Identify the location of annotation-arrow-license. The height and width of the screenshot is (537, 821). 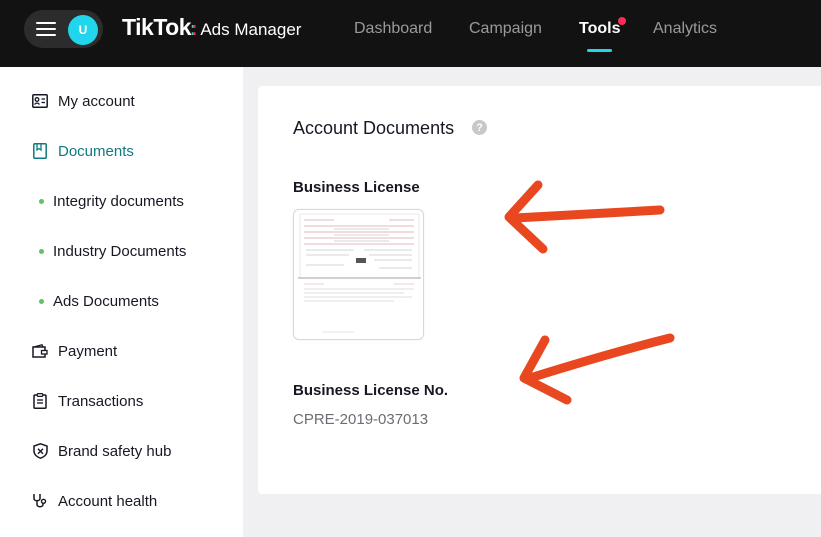
(584, 217).